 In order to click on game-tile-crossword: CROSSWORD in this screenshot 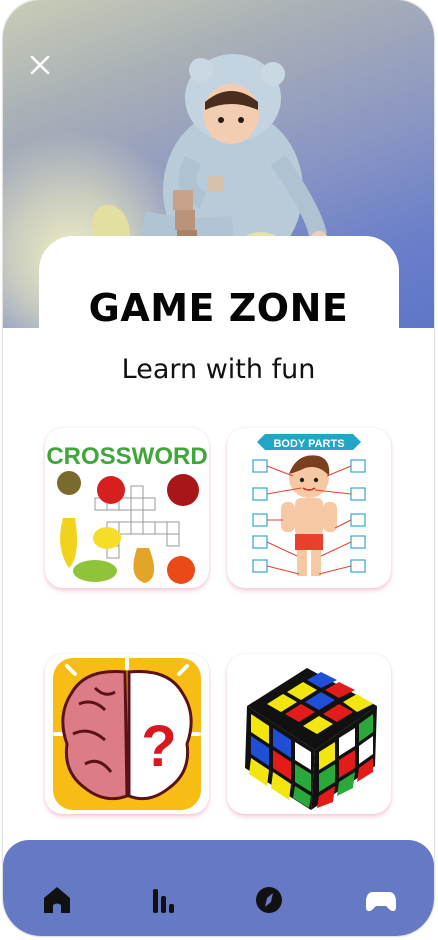, I will do `click(127, 508)`.